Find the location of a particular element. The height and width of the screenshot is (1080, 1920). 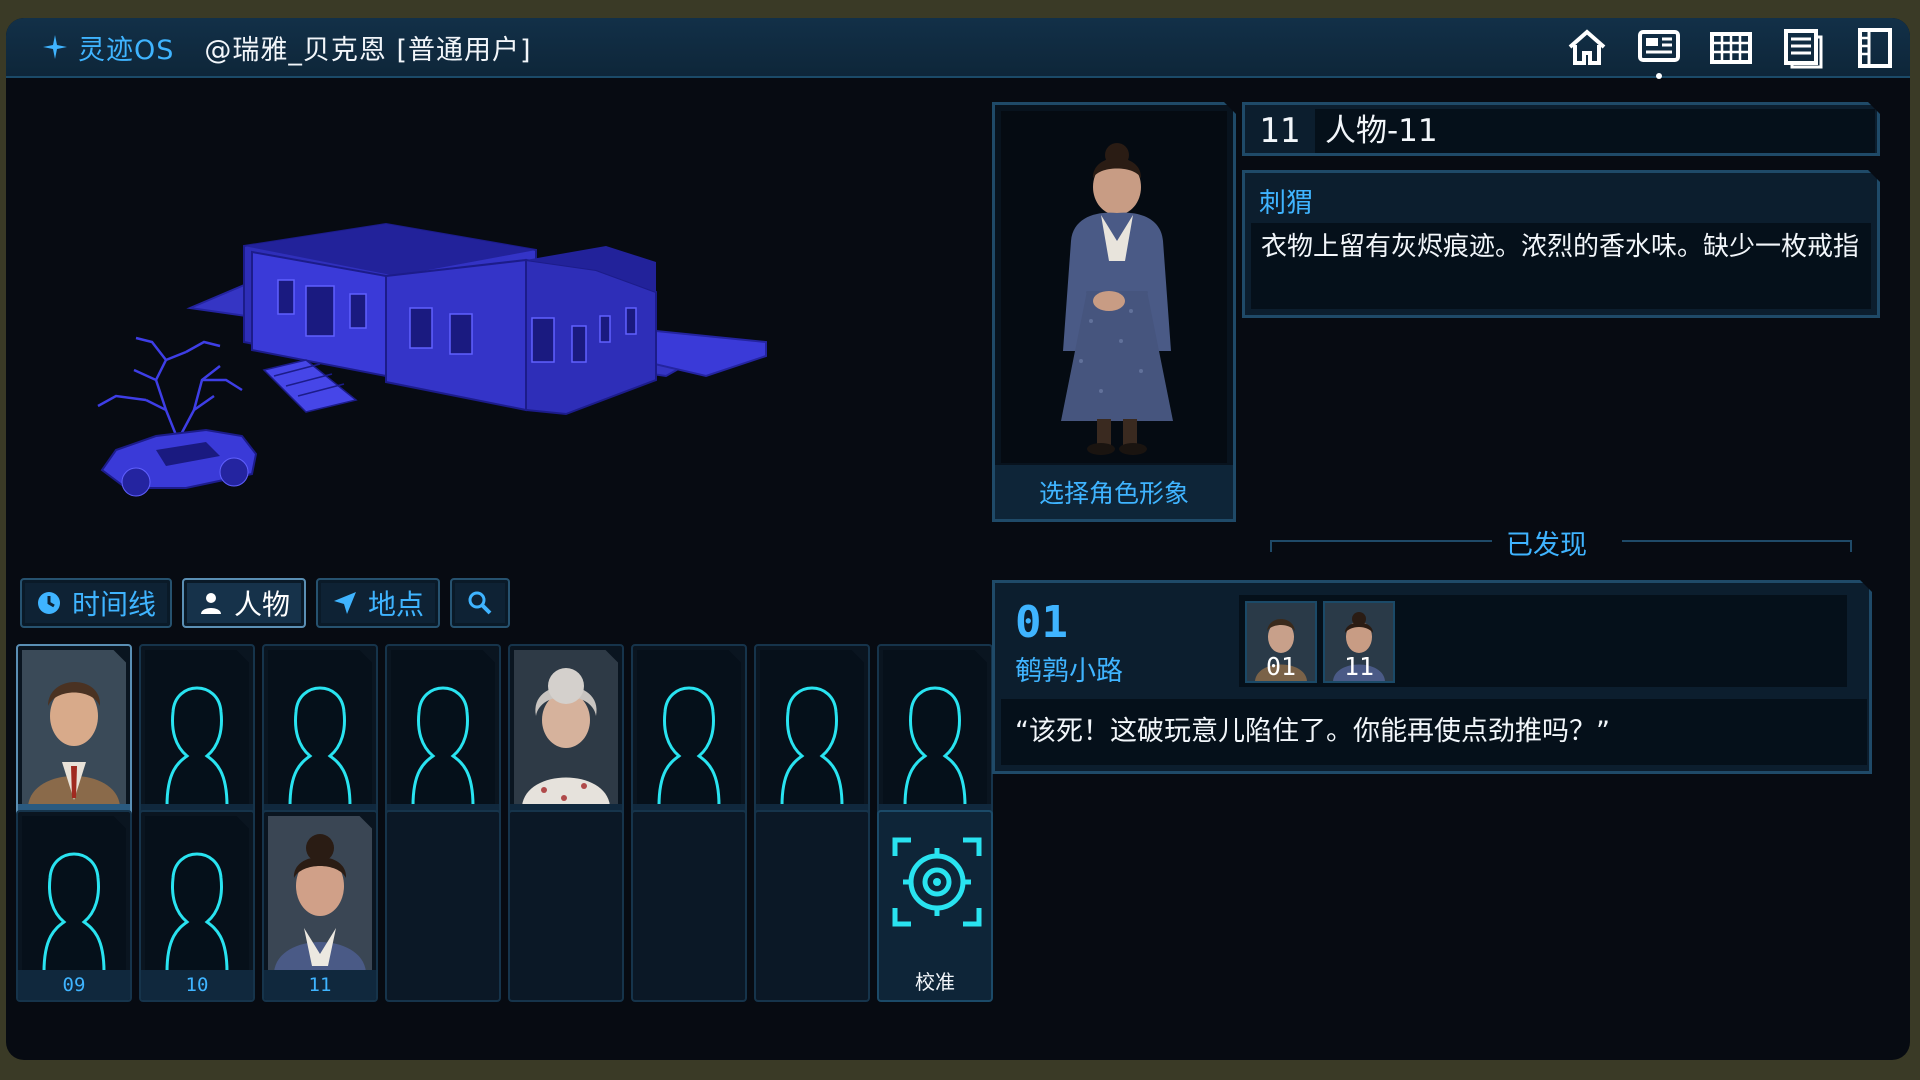

divider-left is located at coordinates (1381, 546).